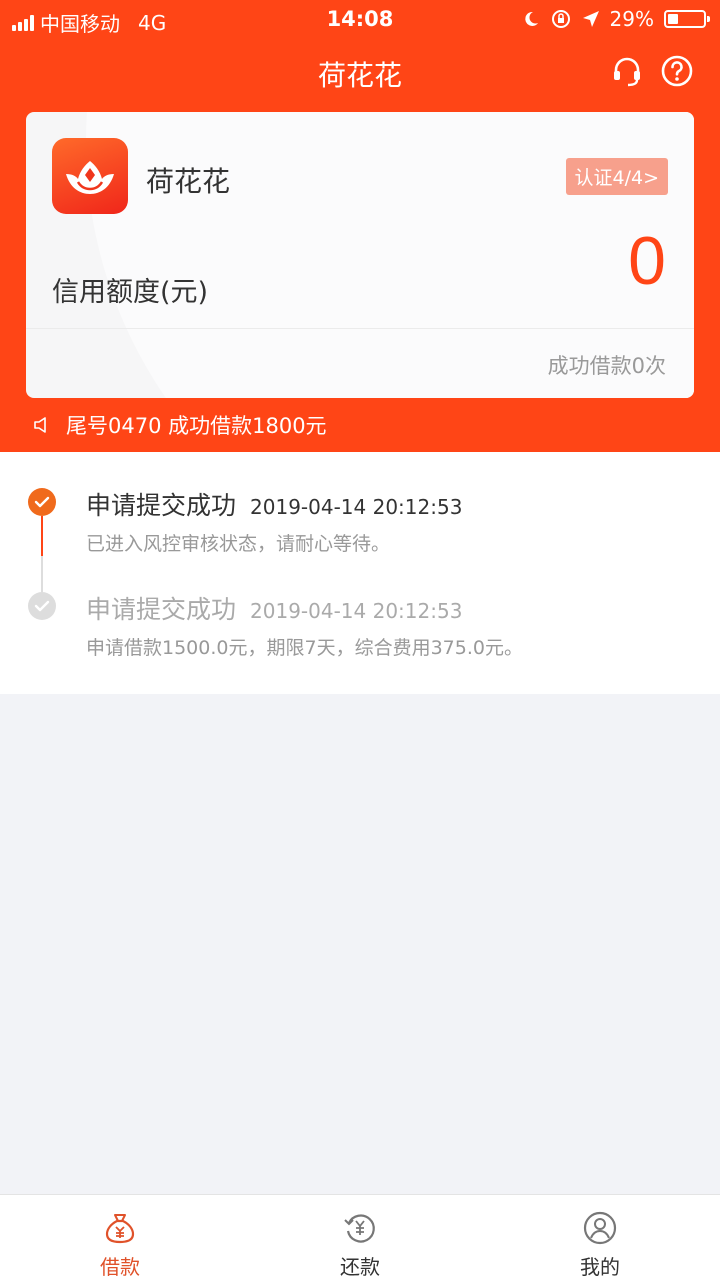 The image size is (720, 1280). What do you see at coordinates (120, 1267) in the screenshot?
I see `tab-label: 借款` at bounding box center [120, 1267].